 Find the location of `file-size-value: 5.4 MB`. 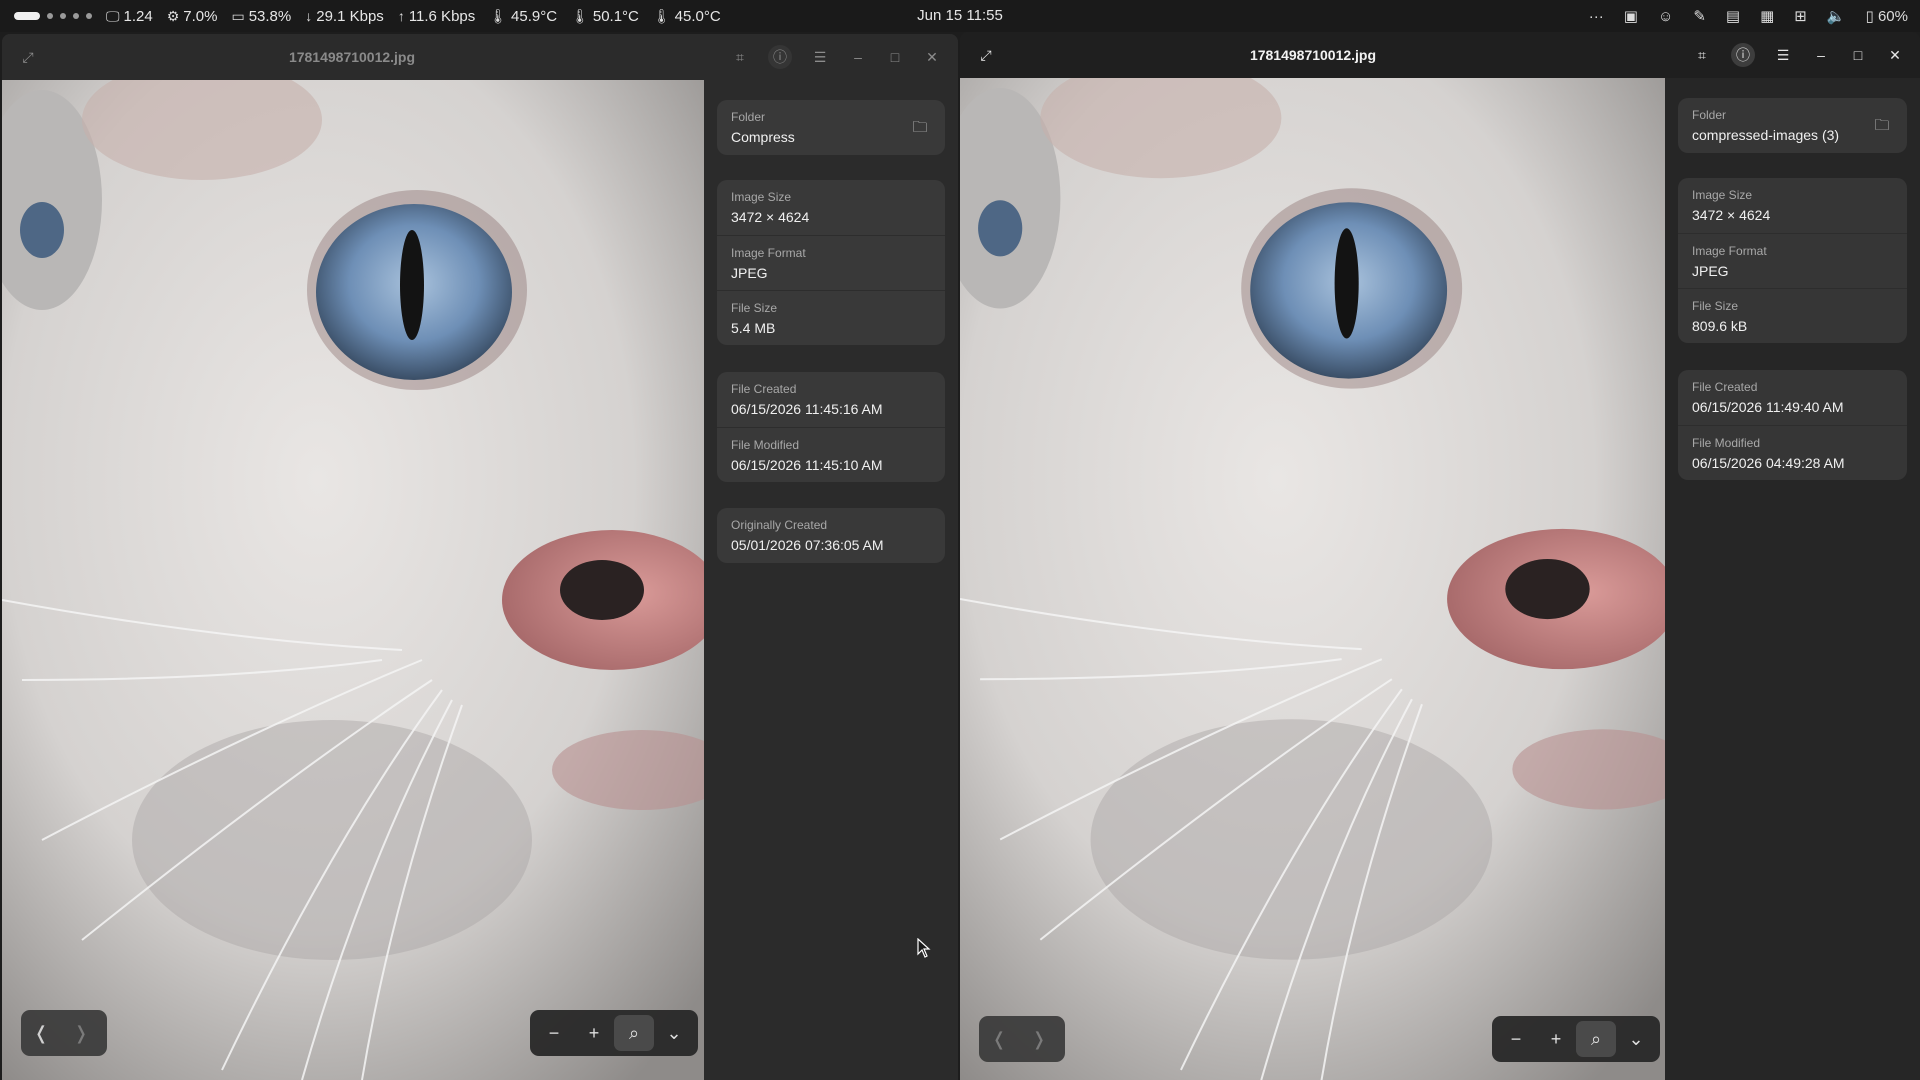

file-size-value: 5.4 MB is located at coordinates (753, 328).